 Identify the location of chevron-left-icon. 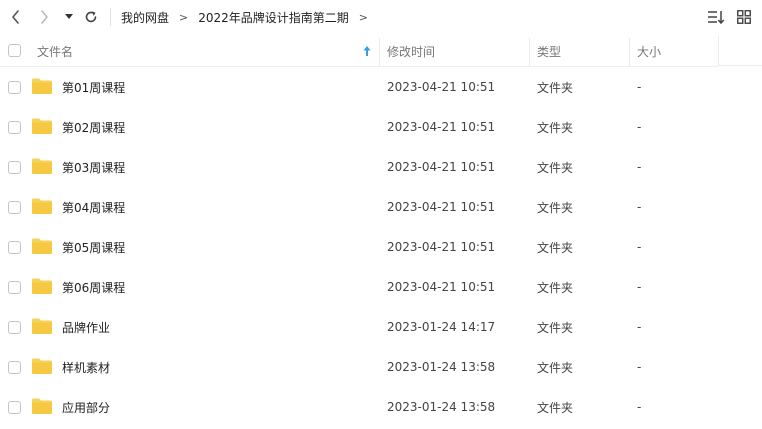
(15, 17).